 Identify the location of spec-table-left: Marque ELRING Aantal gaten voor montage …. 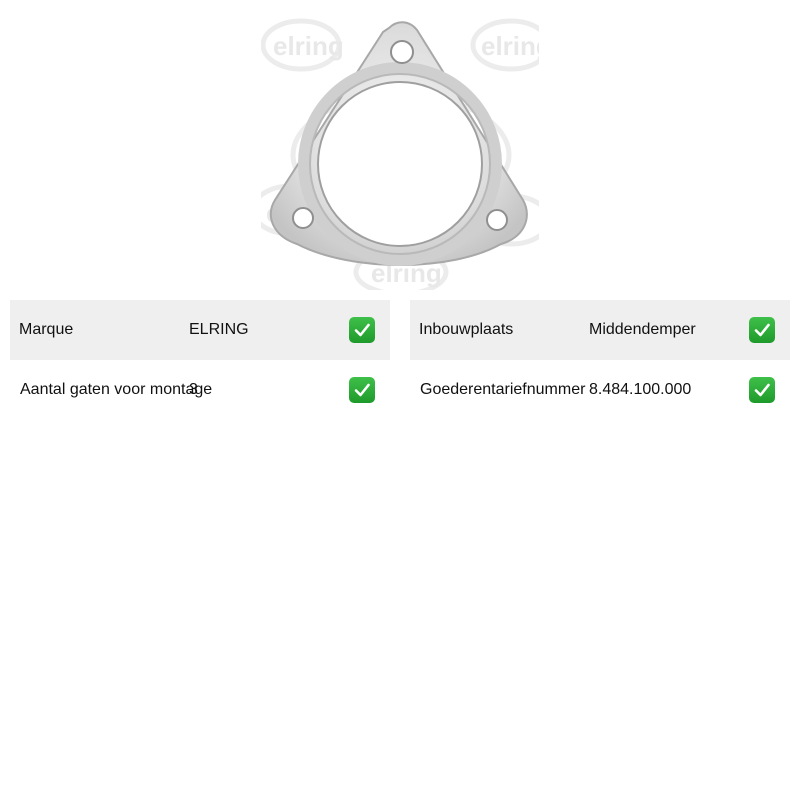
(200, 360).